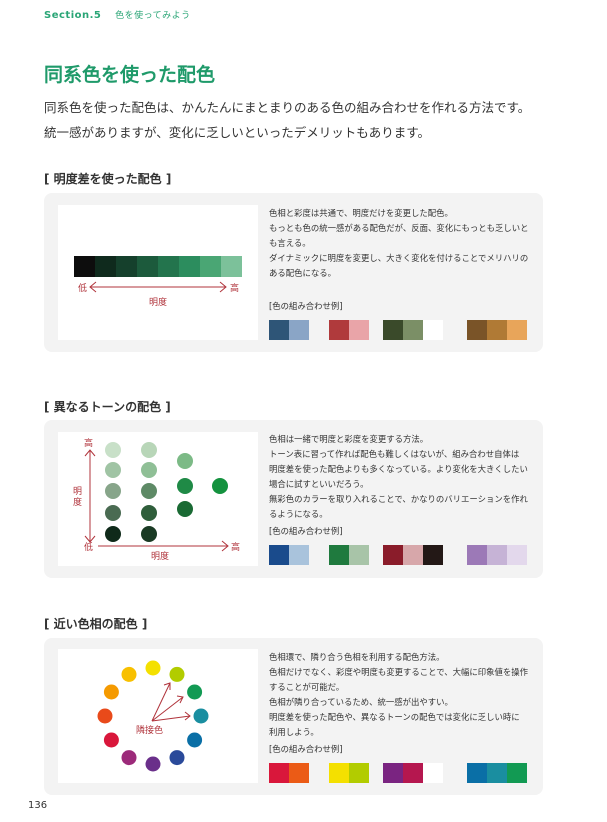 The width and height of the screenshot is (607, 822). Describe the element at coordinates (298, 514) in the screenshot. I see `desc-line: るようになる。` at that location.